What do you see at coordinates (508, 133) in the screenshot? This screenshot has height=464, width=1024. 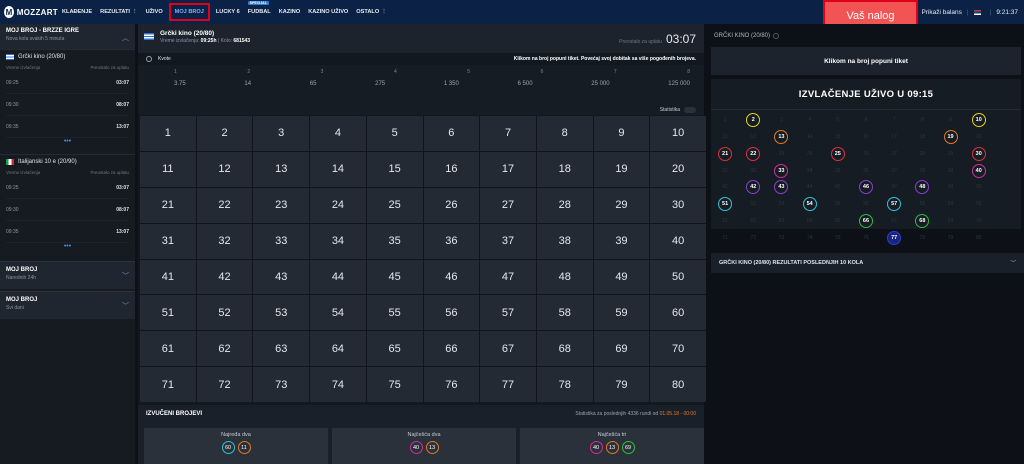 I see `number-cell: 7` at bounding box center [508, 133].